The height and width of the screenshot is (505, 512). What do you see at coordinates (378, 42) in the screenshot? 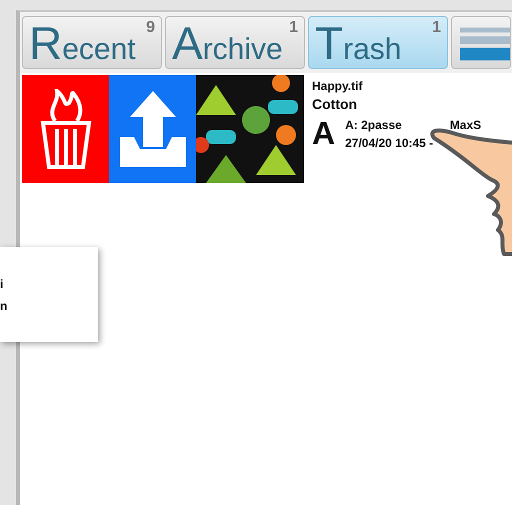
I see `tab: Trash 1` at bounding box center [378, 42].